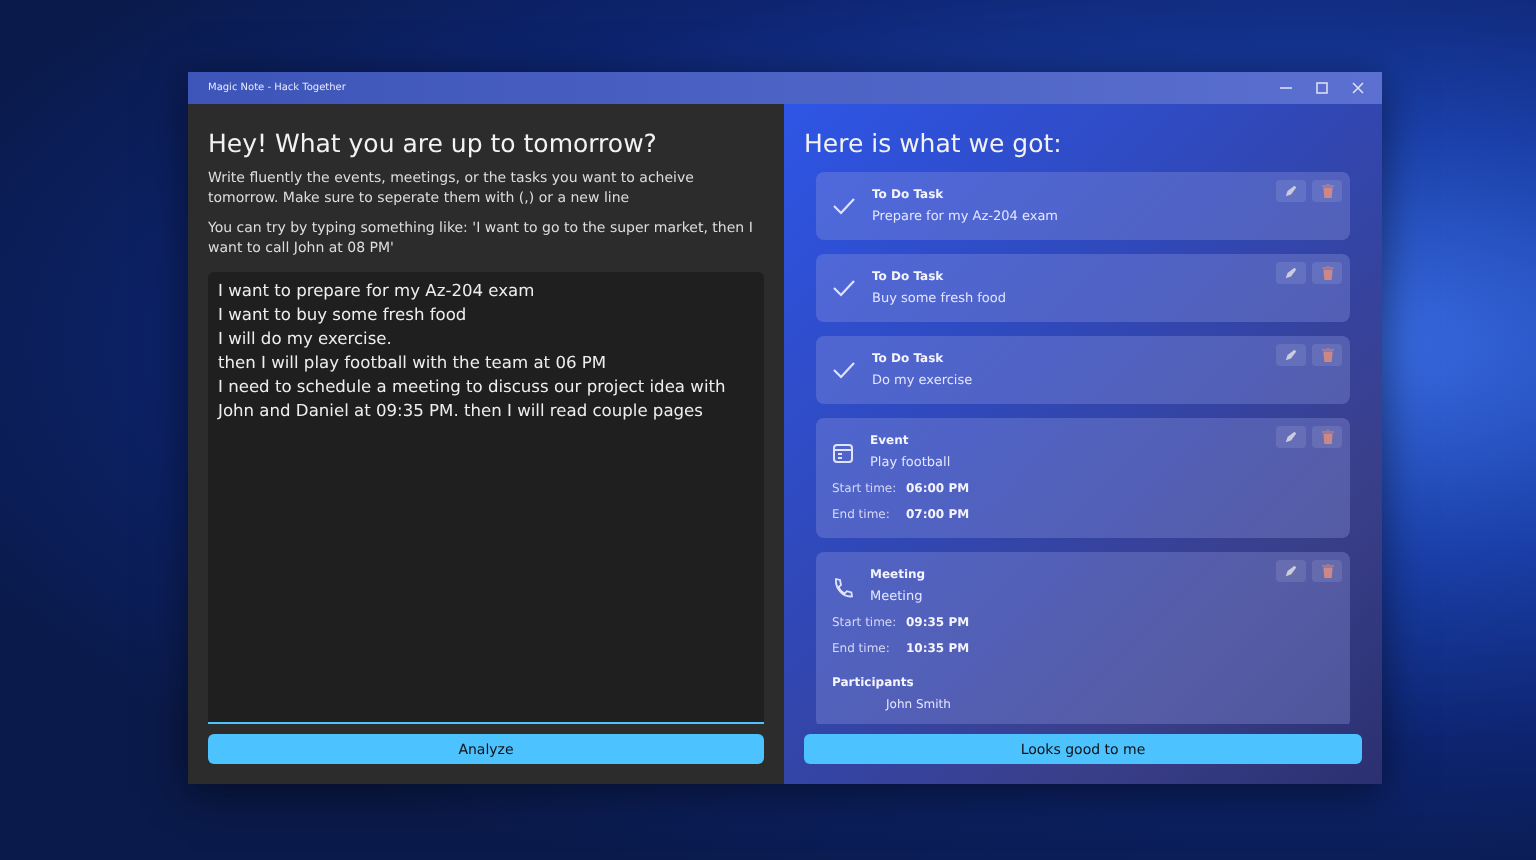 This screenshot has width=1536, height=860. Describe the element at coordinates (1322, 88) in the screenshot. I see `maximize-icon` at that location.